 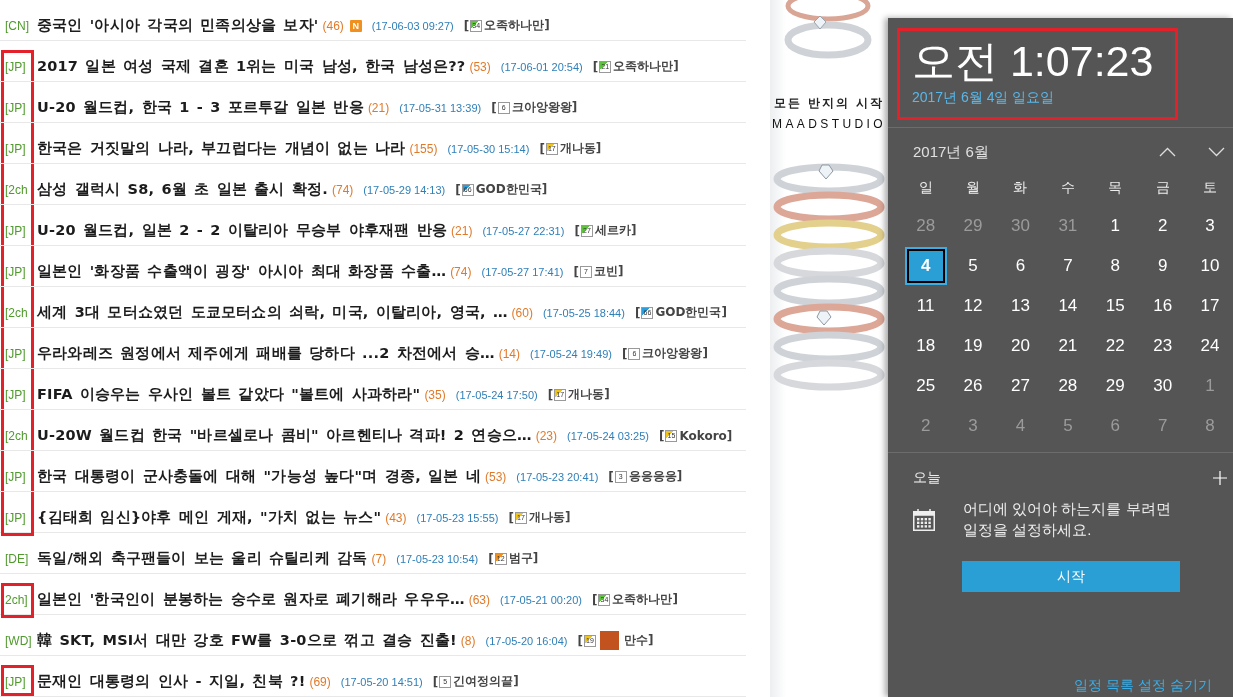 I want to click on calendar-day: 13, so click(x=1020, y=306).